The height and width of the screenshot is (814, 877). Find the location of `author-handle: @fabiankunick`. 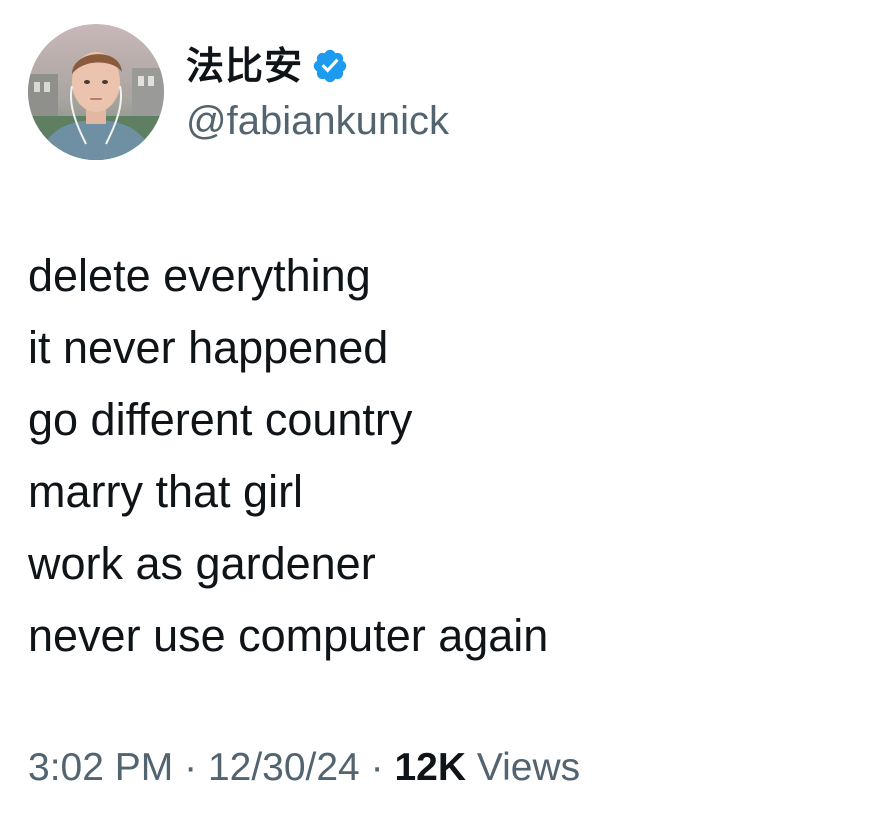

author-handle: @fabiankunick is located at coordinates (317, 121).